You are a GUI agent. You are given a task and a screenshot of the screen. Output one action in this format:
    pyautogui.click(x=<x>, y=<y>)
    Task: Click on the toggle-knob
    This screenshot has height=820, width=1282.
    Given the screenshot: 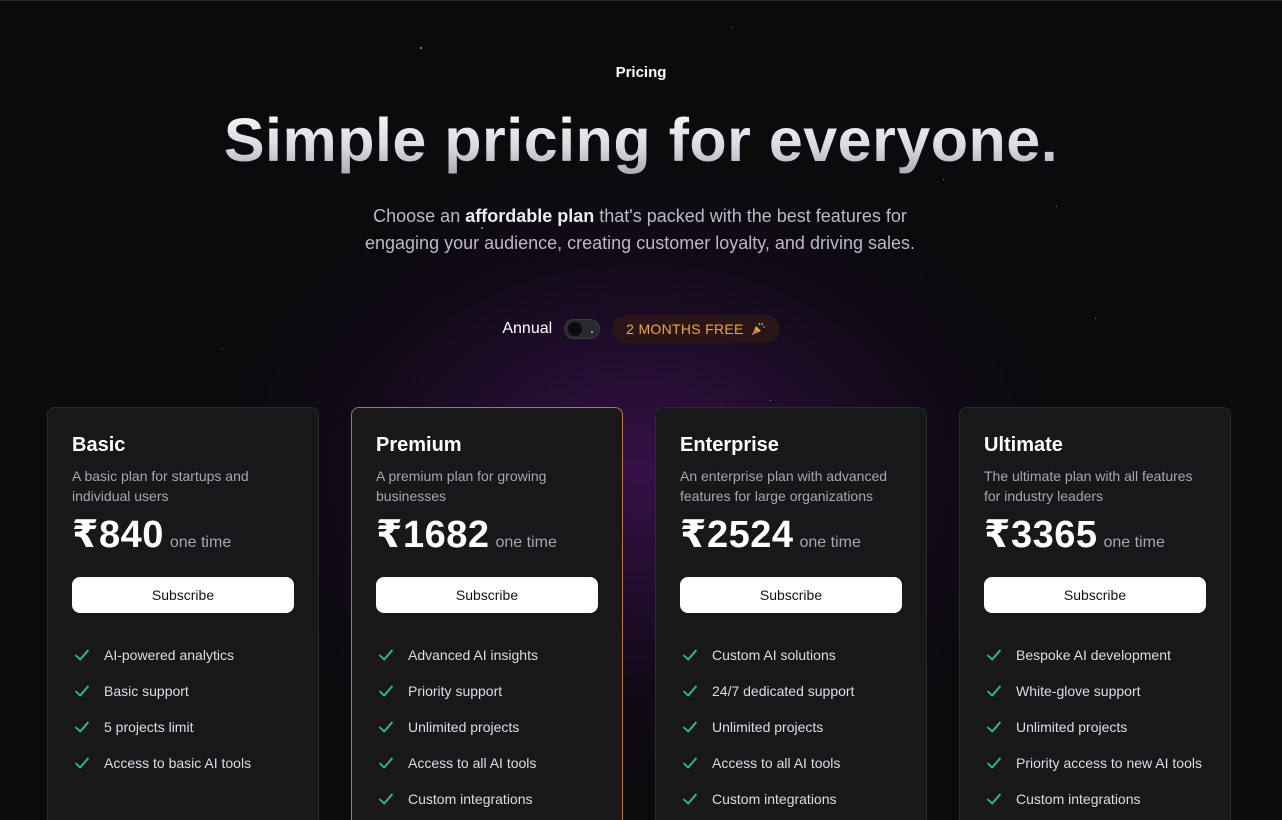 What is the action you would take?
    pyautogui.click(x=575, y=329)
    